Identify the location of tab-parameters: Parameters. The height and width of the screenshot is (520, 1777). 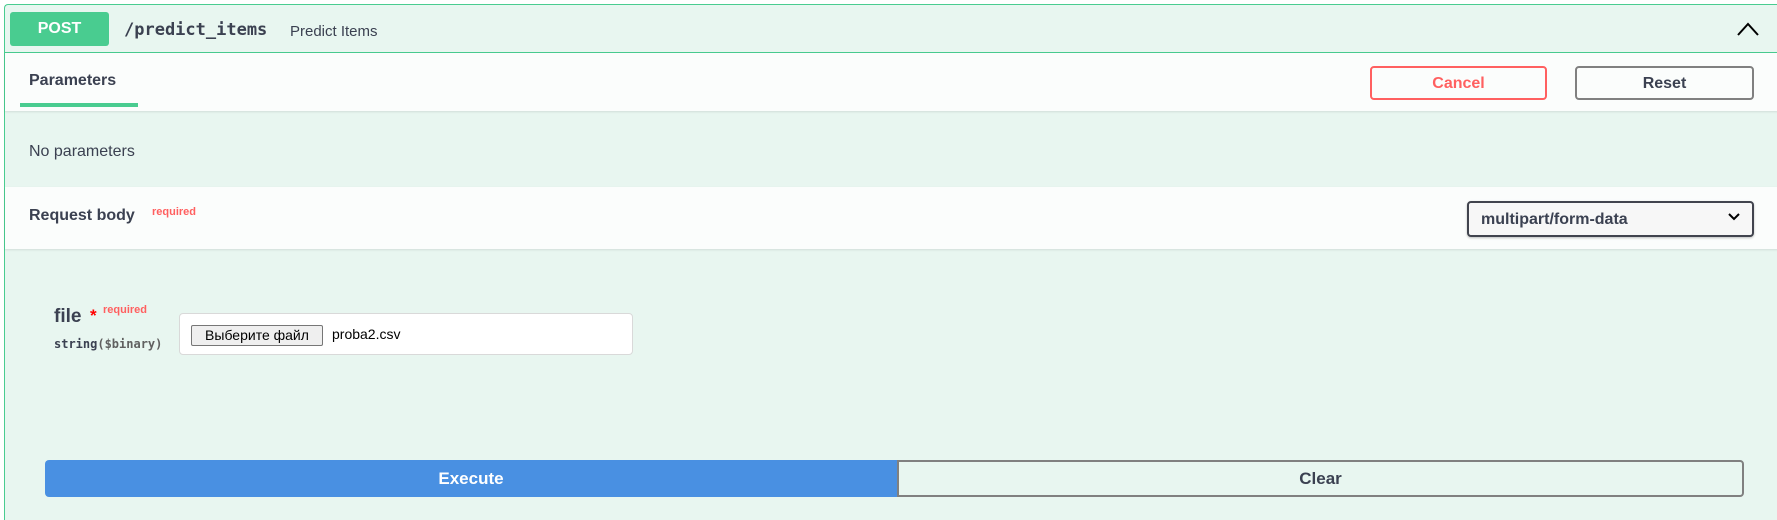
(72, 81).